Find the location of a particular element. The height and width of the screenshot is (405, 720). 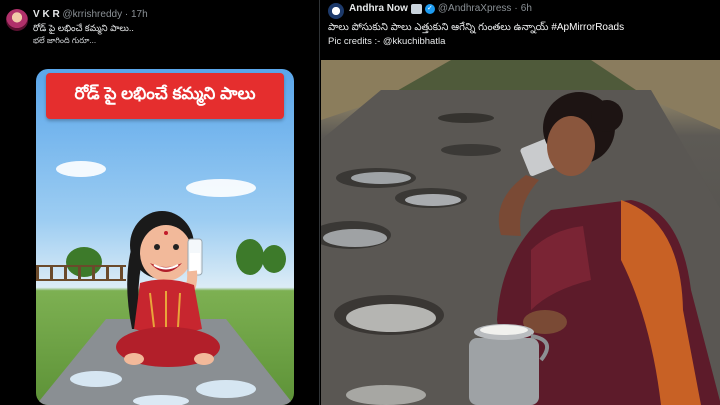

post-header: V K R @krrishreddy · 17h is located at coordinates (90, 14).